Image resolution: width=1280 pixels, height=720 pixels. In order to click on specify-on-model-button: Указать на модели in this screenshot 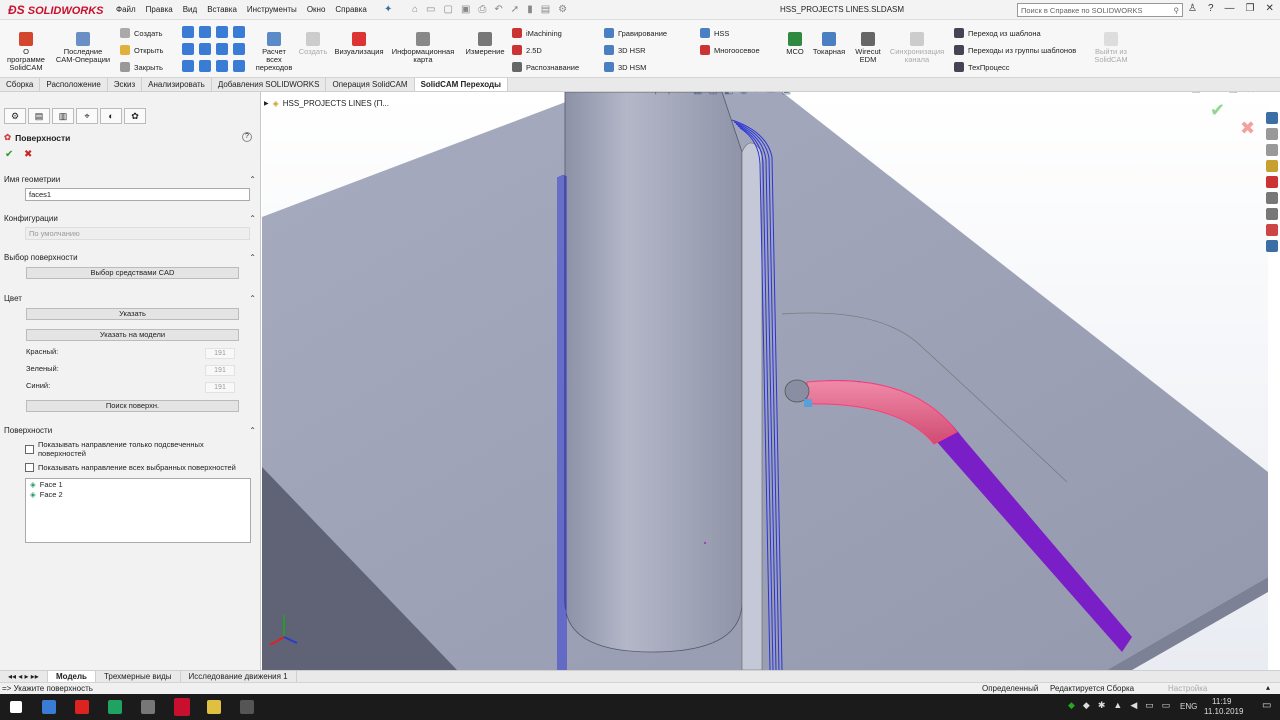, I will do `click(132, 335)`.